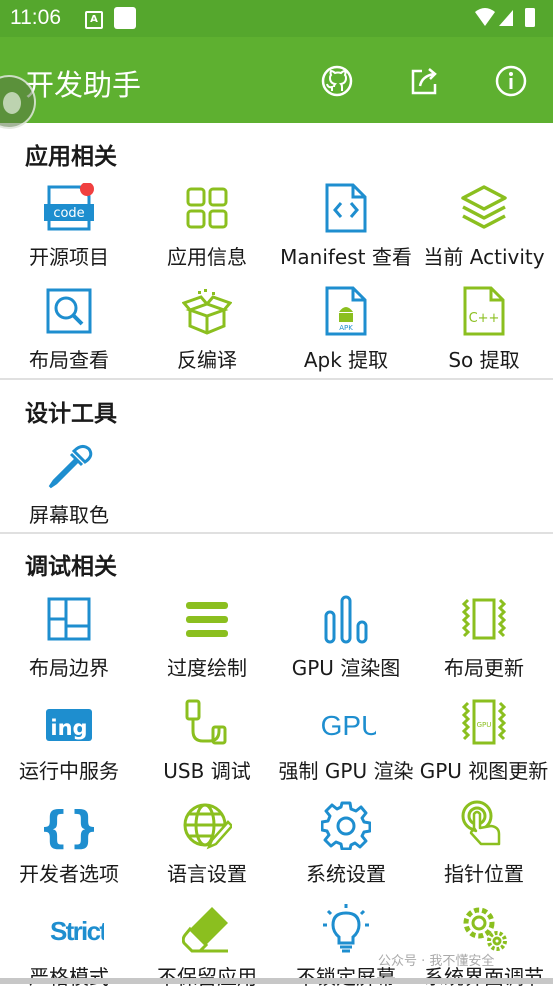 This screenshot has height=1003, width=553. Describe the element at coordinates (69, 491) in the screenshot. I see `item-color-picker: 屏幕取色` at that location.